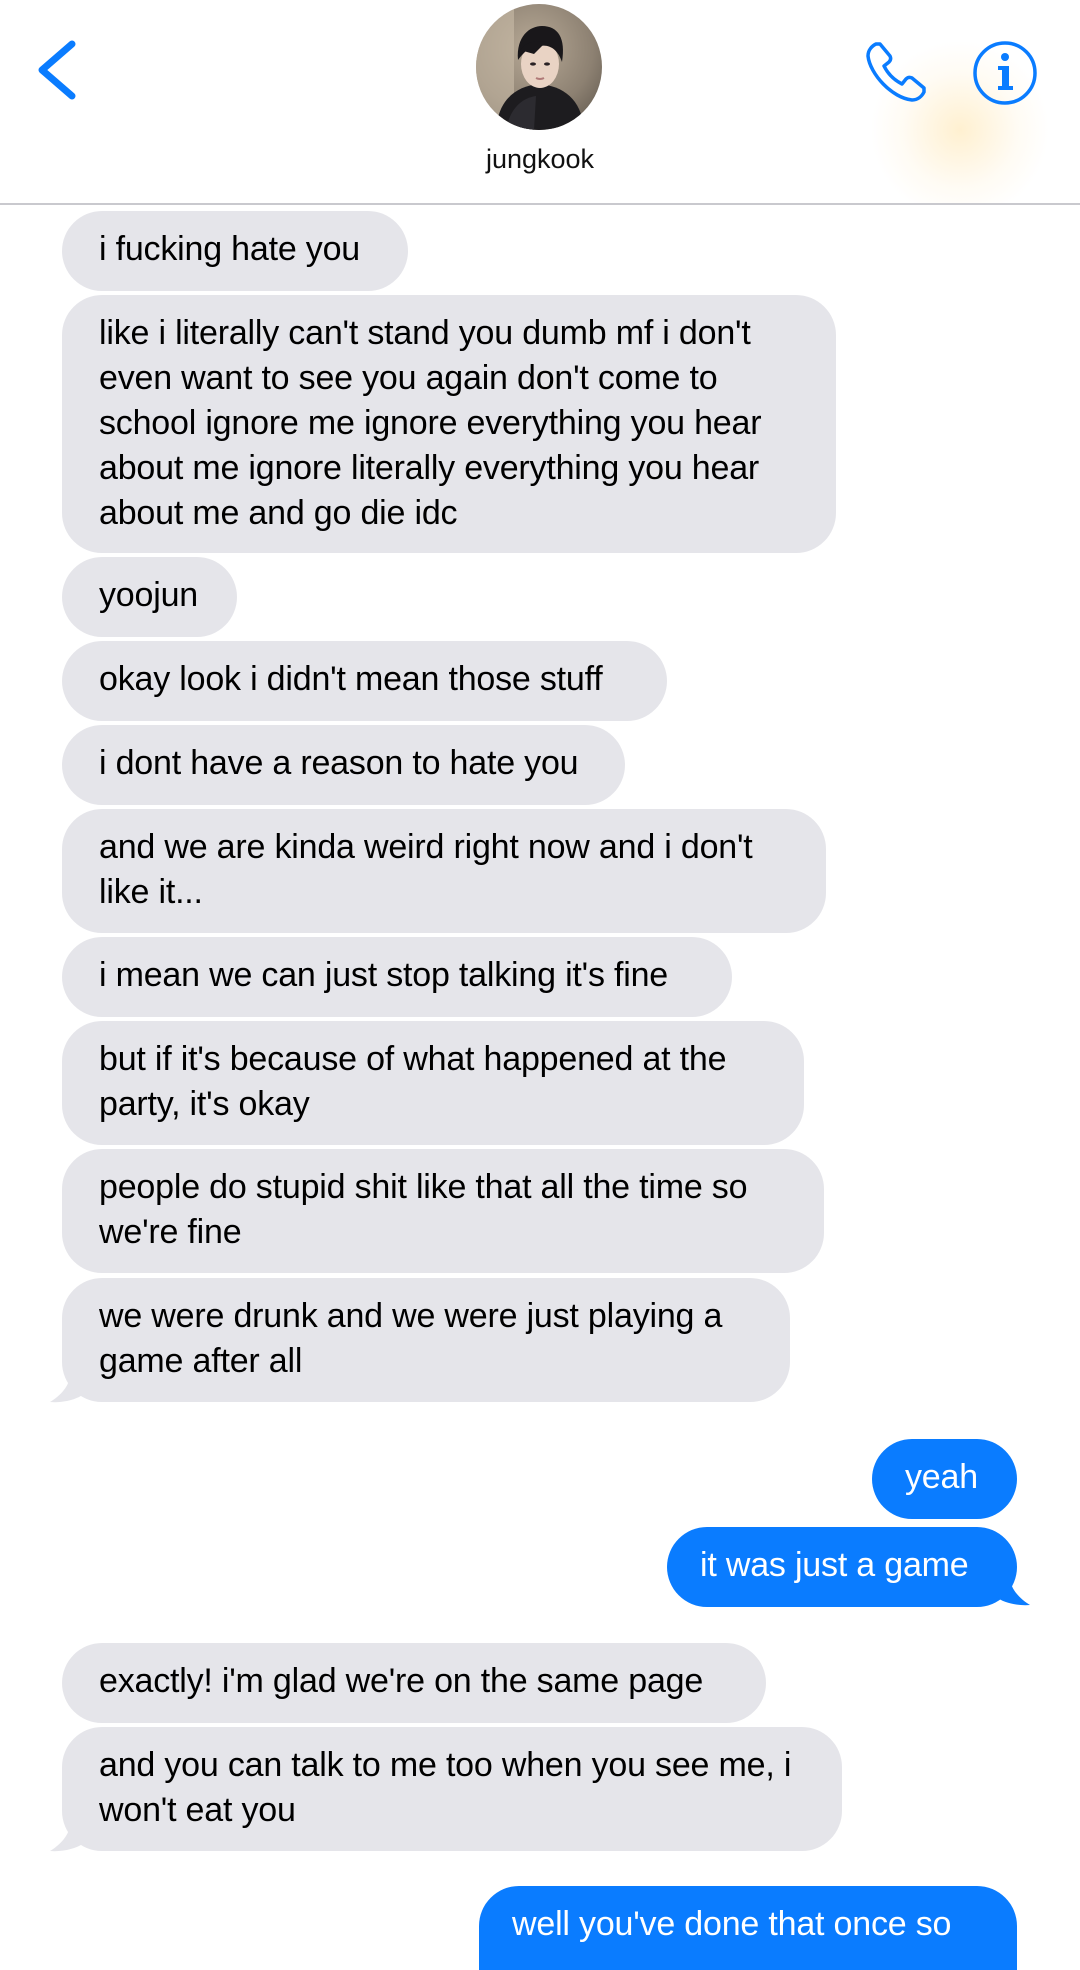  I want to click on message-text: yoojun, so click(148, 595).